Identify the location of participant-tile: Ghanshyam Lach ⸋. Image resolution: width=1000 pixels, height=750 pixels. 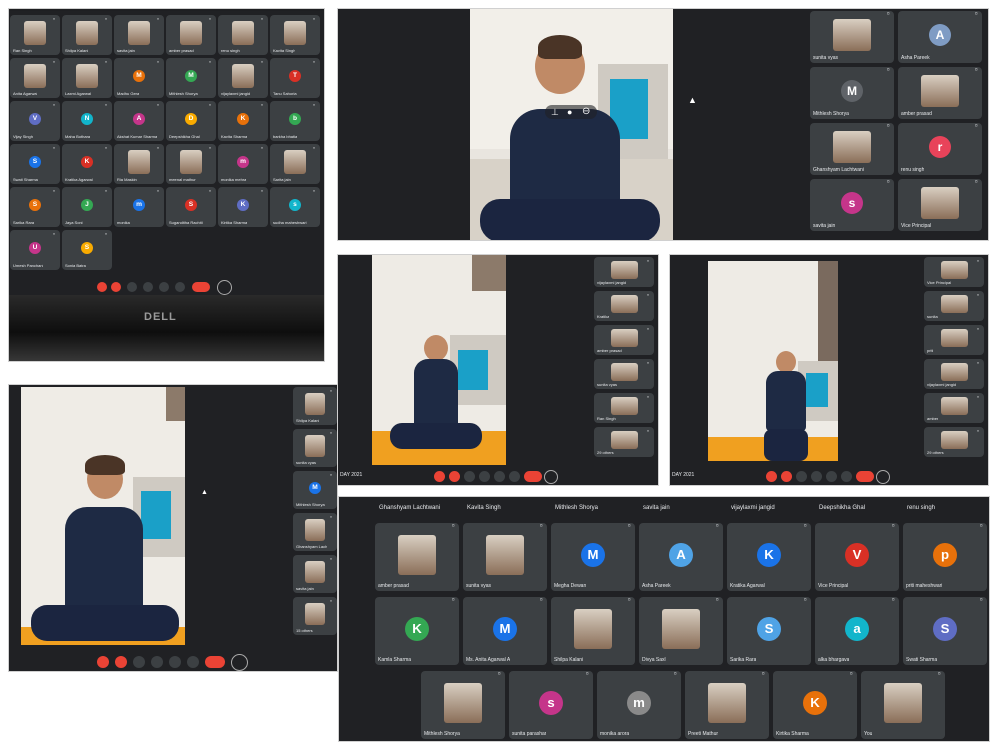
(315, 532).